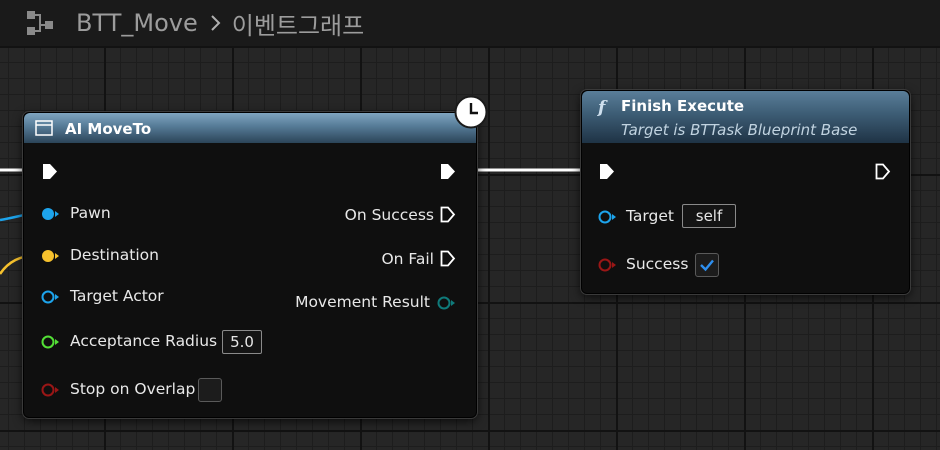 Image resolution: width=940 pixels, height=450 pixels. I want to click on on-success-label: On Success, so click(389, 215).